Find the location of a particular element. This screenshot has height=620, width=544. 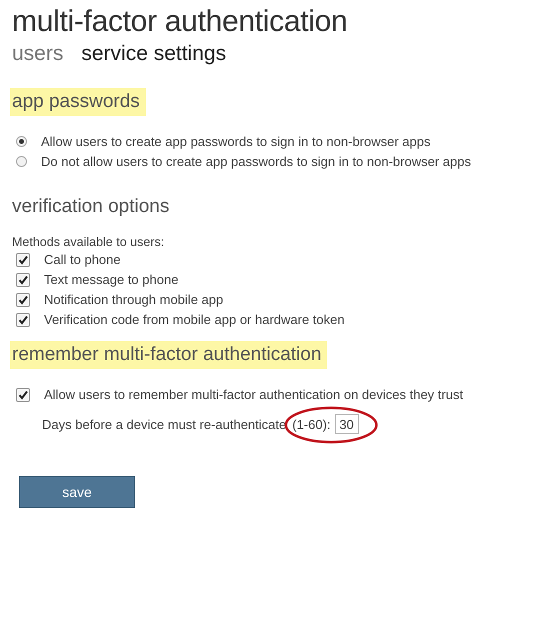

section-heading: verification options is located at coordinates (90, 207).